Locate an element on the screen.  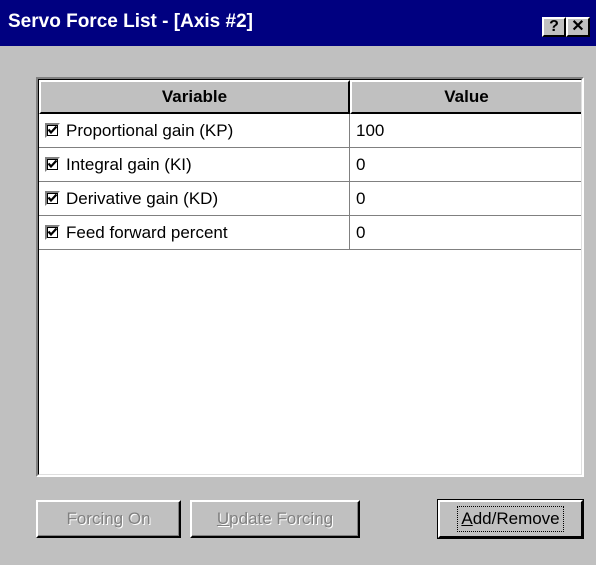
help-button: ? is located at coordinates (554, 27).